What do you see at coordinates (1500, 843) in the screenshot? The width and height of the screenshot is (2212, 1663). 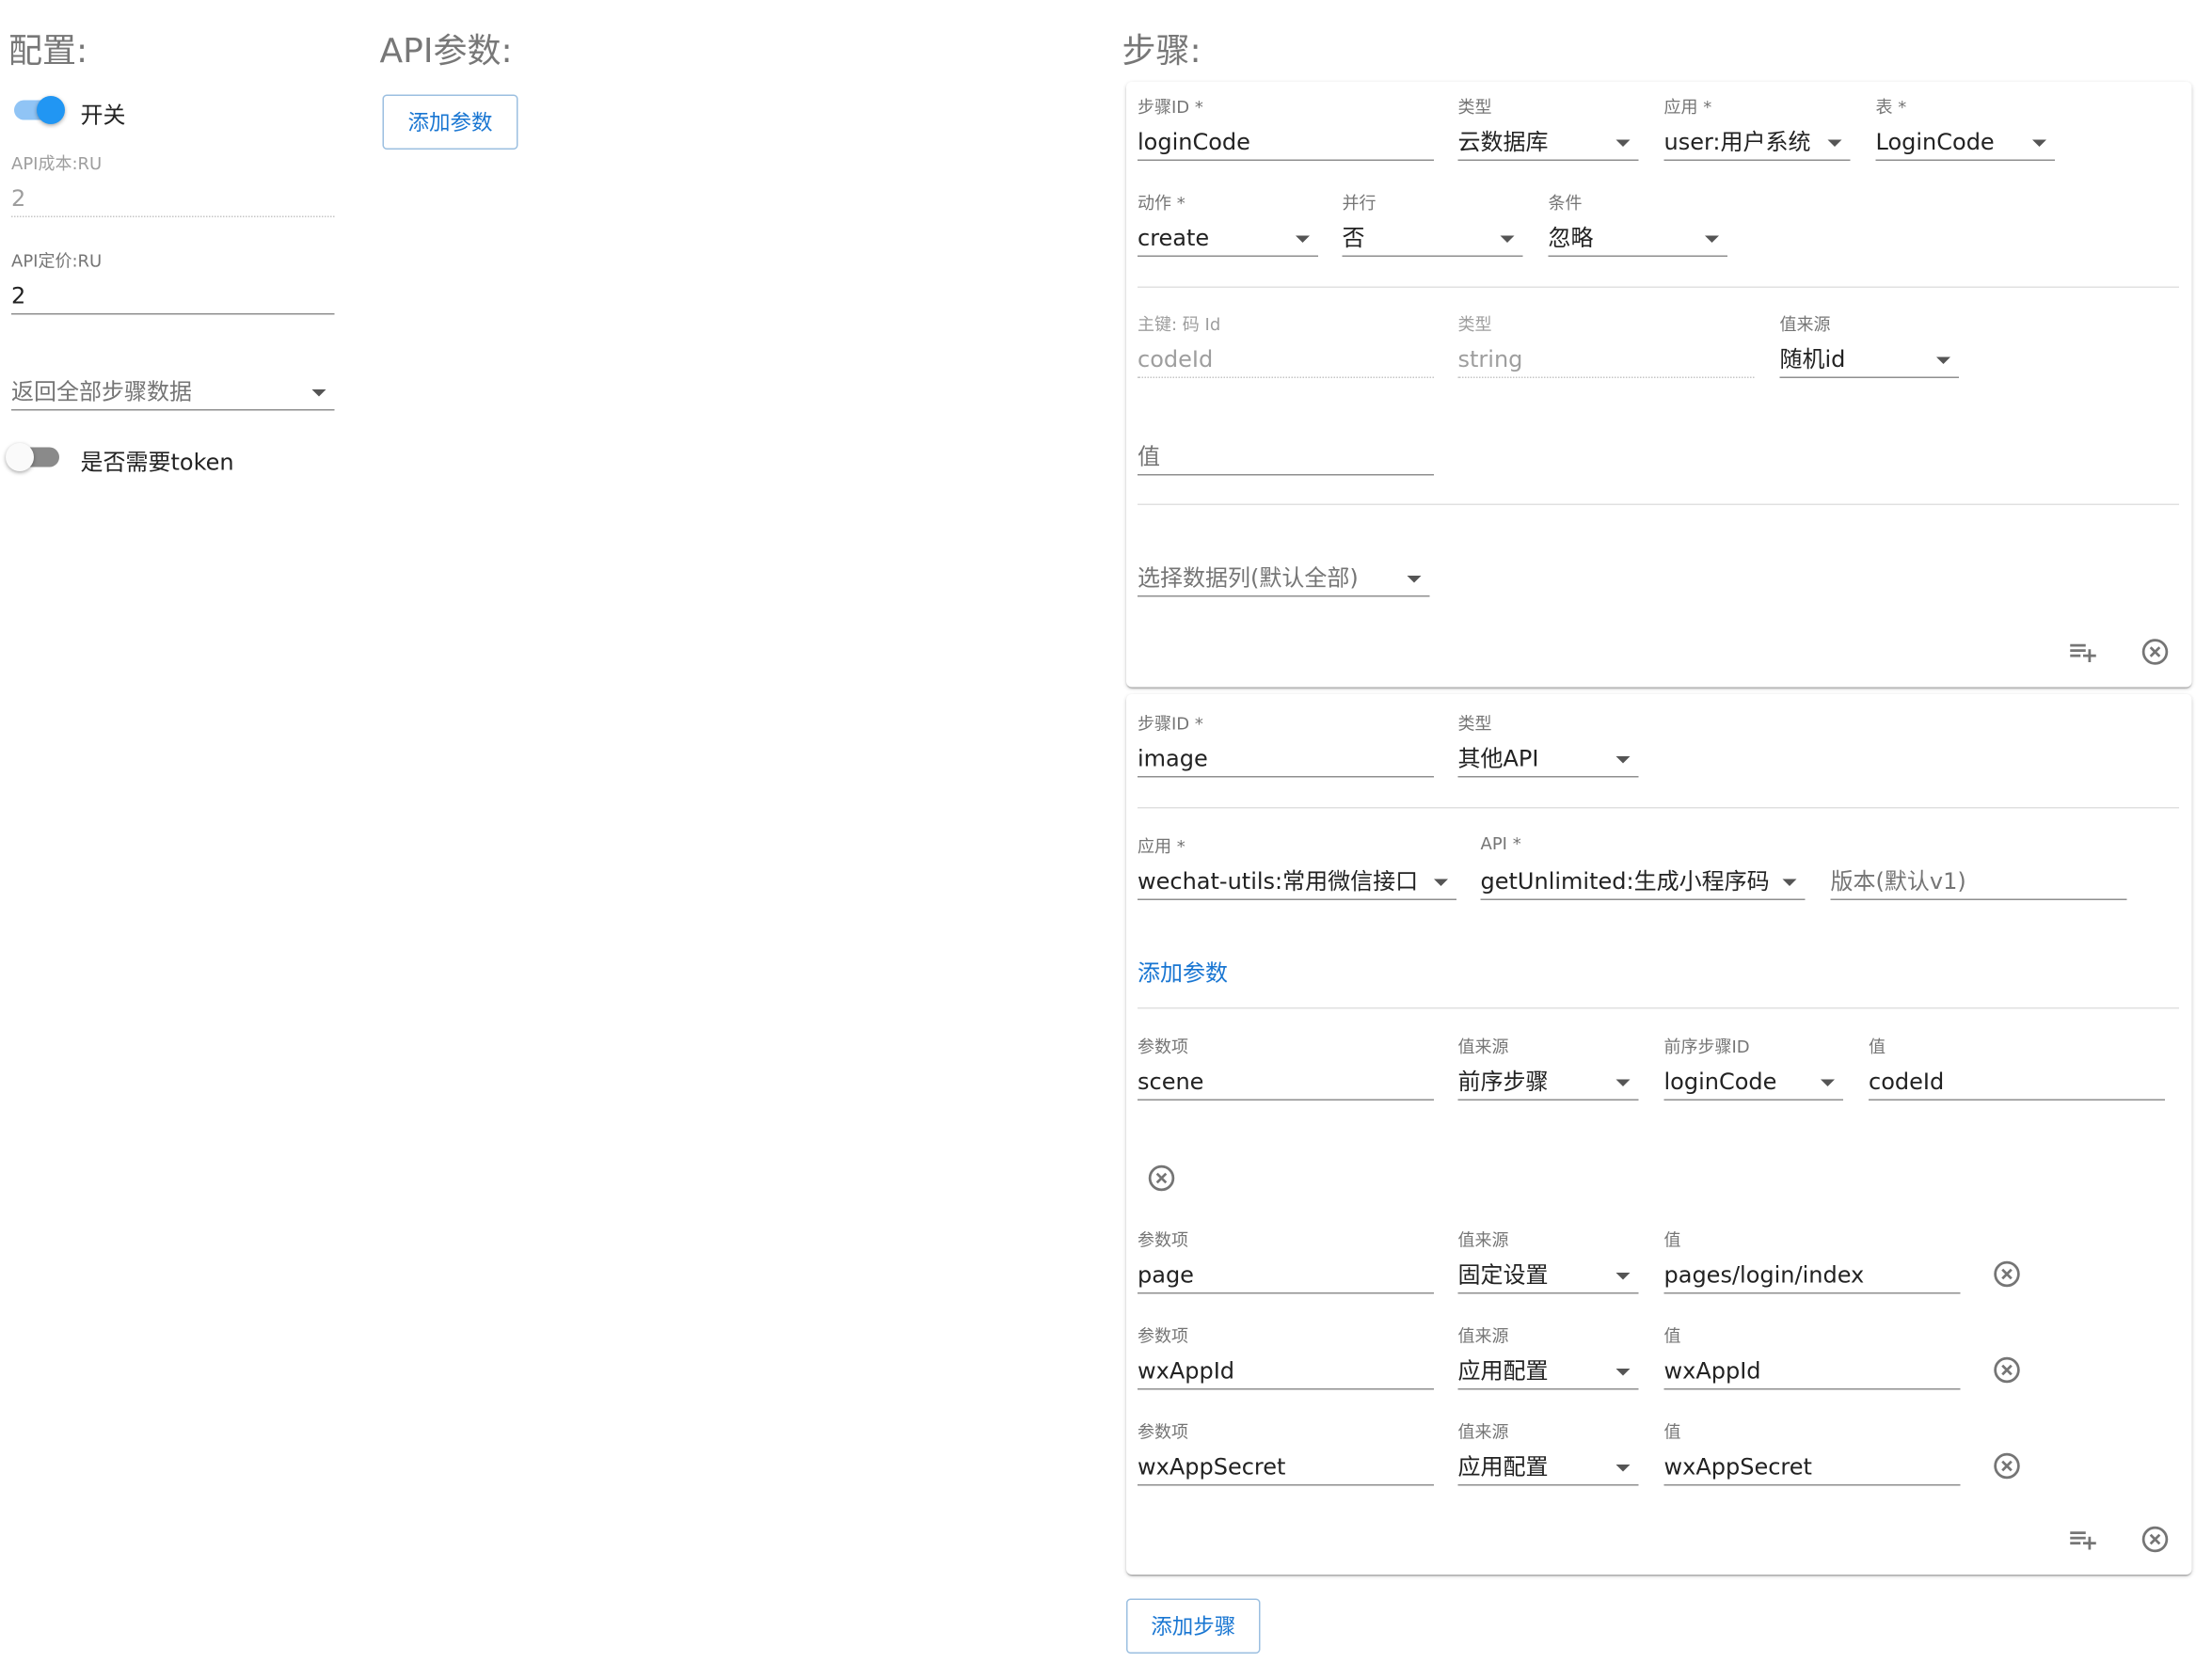 I see `api-label: API *` at bounding box center [1500, 843].